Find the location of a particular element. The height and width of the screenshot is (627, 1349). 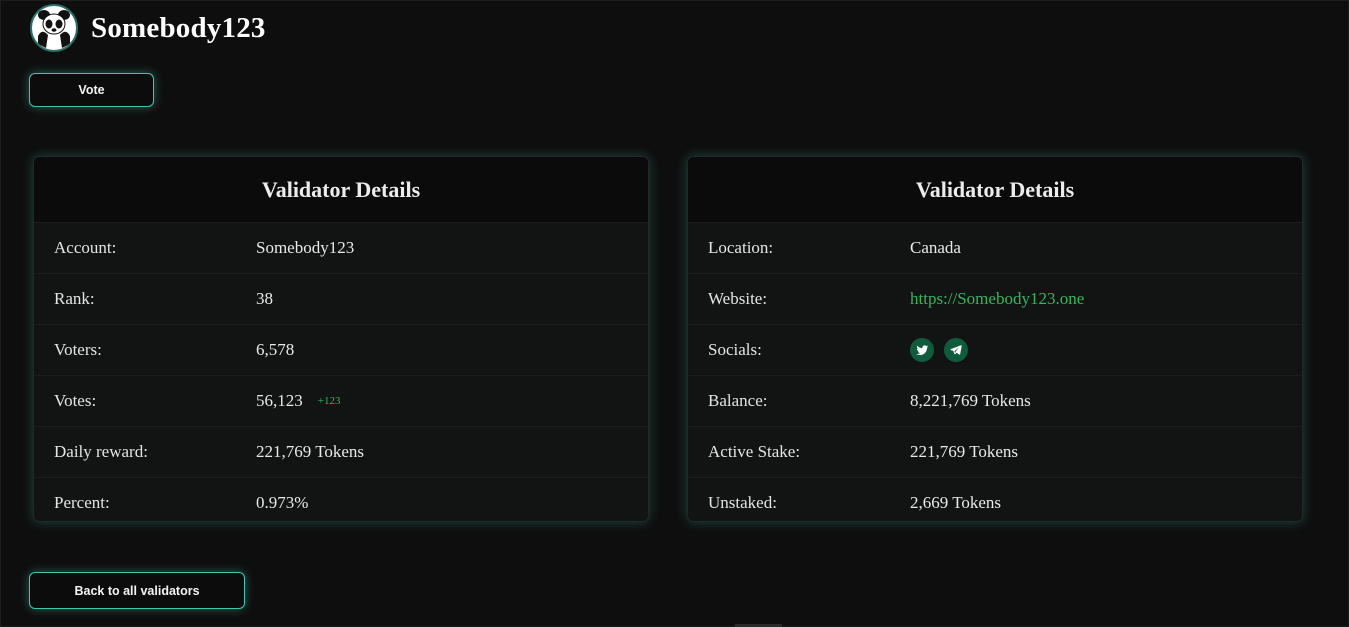

panda-logo-icon is located at coordinates (54, 28).